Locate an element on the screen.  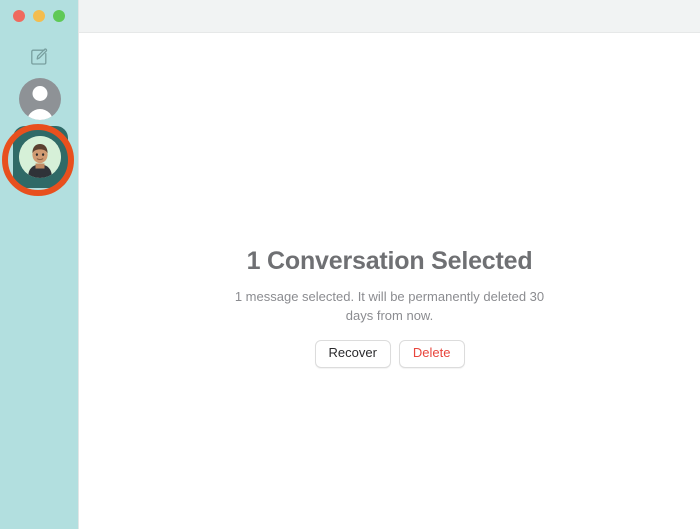
delete-button: Delete is located at coordinates (431, 353).